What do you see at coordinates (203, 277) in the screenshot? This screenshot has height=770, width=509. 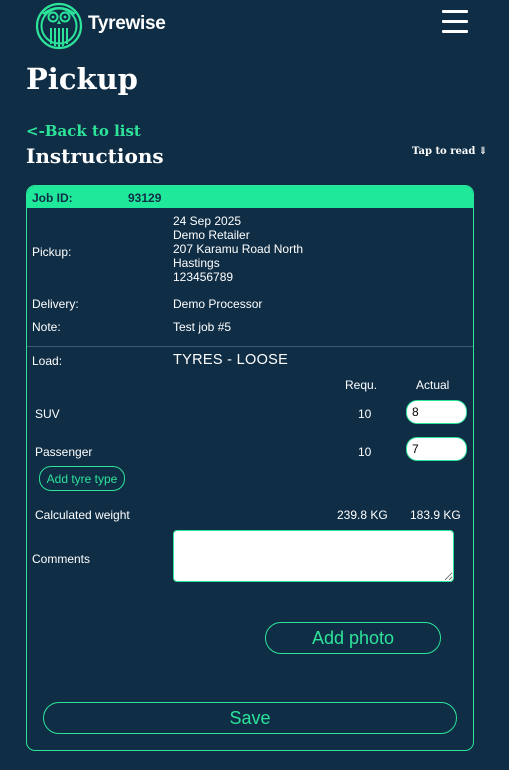 I see `pickup-phone: 123456789` at bounding box center [203, 277].